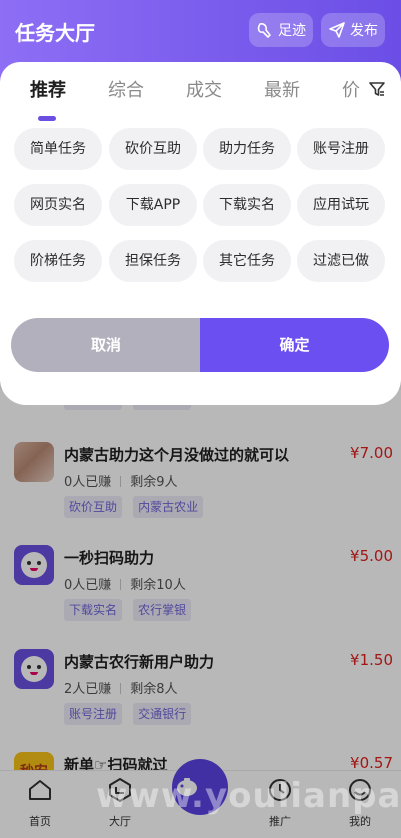  I want to click on active-tab-indicator, so click(47, 118).